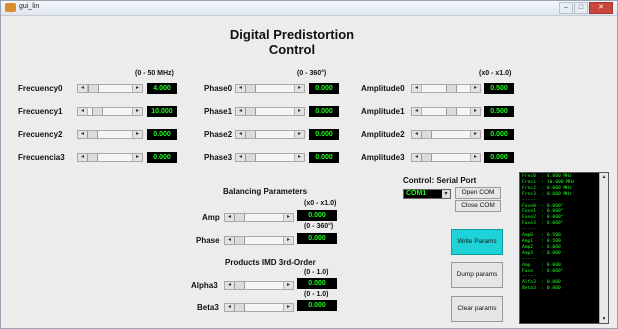 The width and height of the screenshot is (618, 329). Describe the element at coordinates (292, 49) in the screenshot. I see `title-line-2: Control` at that location.